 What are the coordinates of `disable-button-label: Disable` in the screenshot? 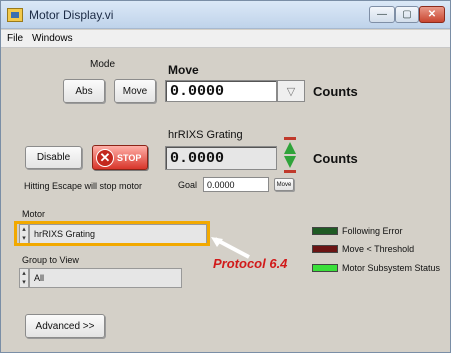 It's located at (53, 157).